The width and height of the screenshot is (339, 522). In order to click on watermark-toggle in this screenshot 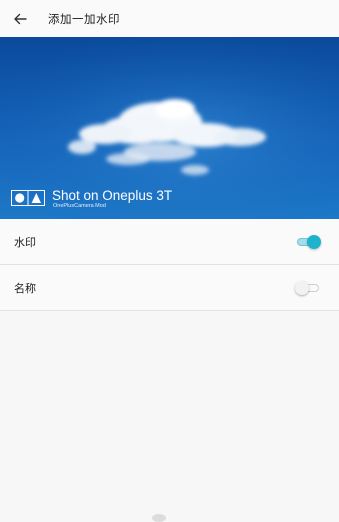, I will do `click(308, 241)`.